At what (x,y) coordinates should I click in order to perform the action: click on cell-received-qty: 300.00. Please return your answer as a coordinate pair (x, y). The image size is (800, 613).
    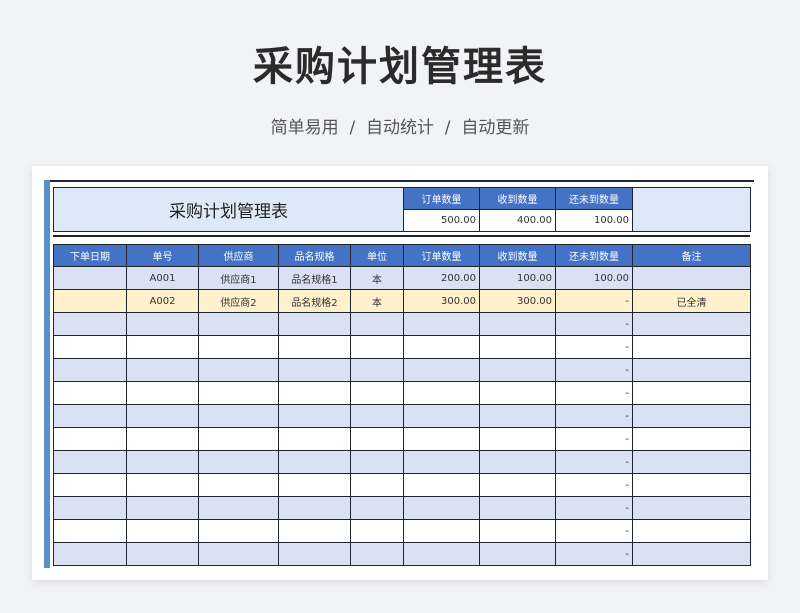
    Looking at the image, I should click on (517, 301).